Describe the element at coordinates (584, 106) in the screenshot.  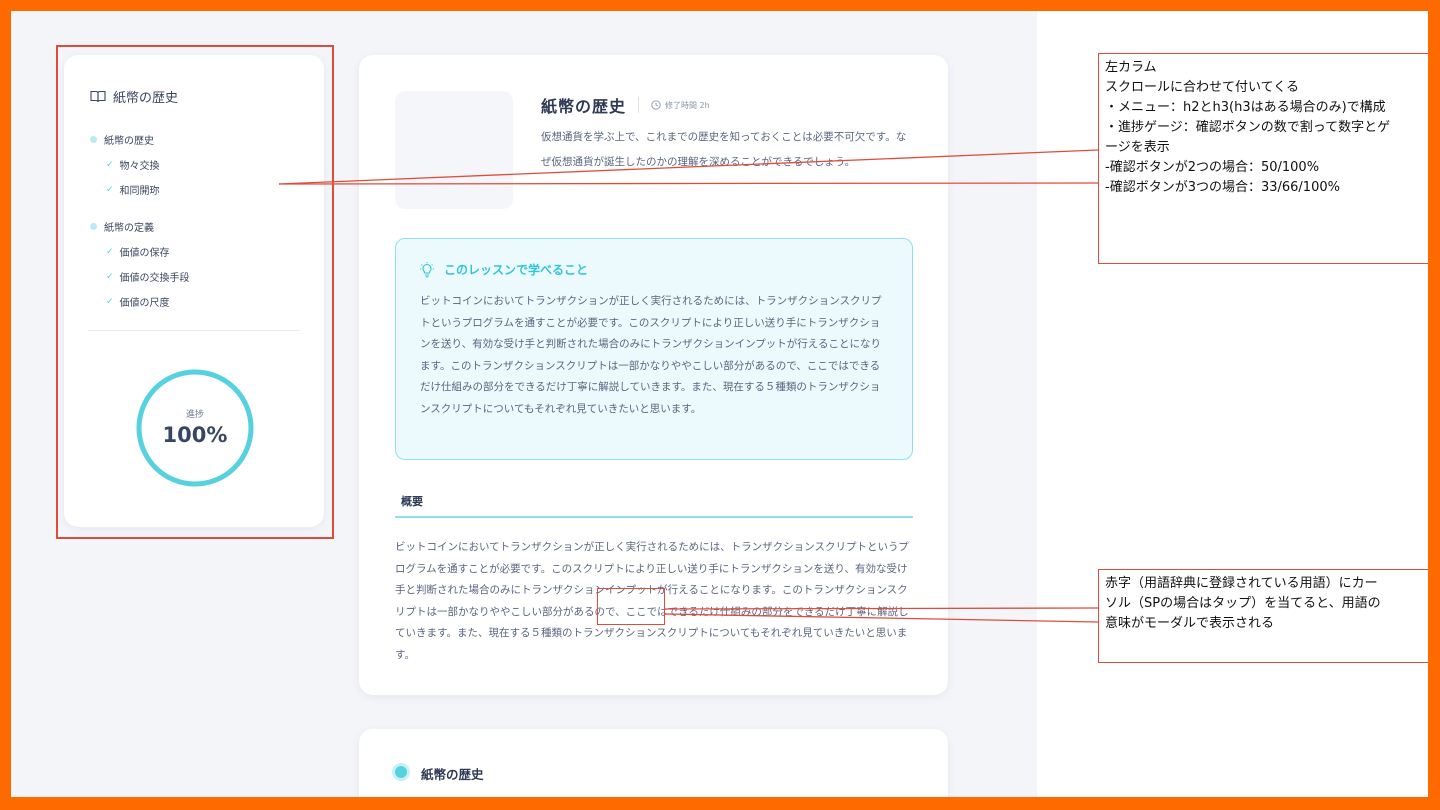
I see `lesson-title: 紙幣の歴史` at that location.